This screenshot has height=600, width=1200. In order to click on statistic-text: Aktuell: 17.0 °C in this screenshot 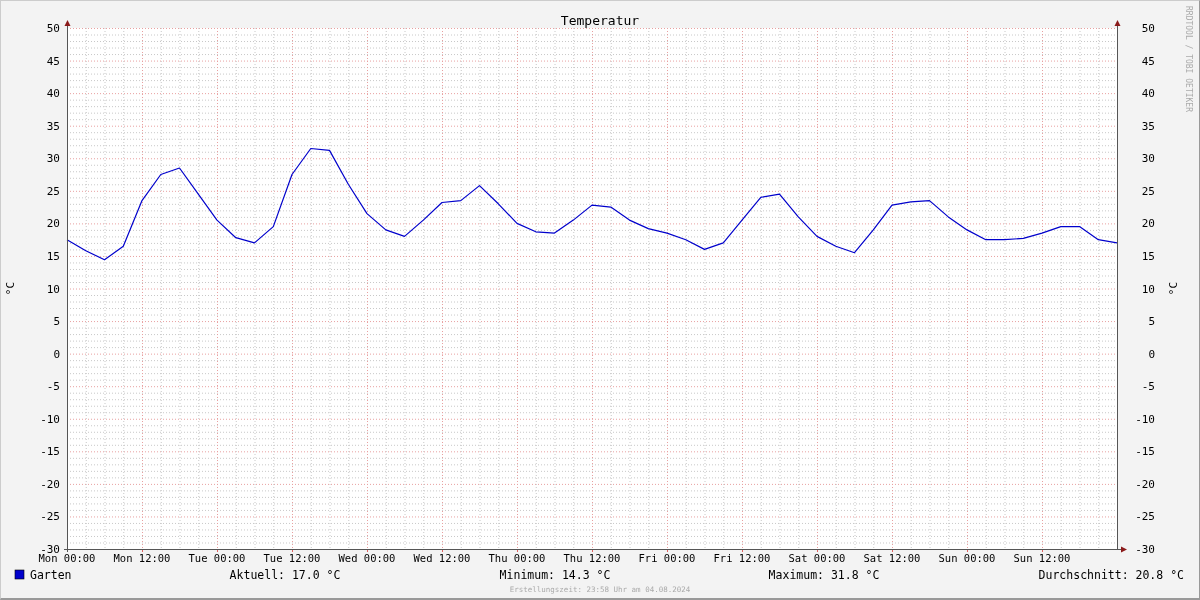, I will do `click(285, 575)`.